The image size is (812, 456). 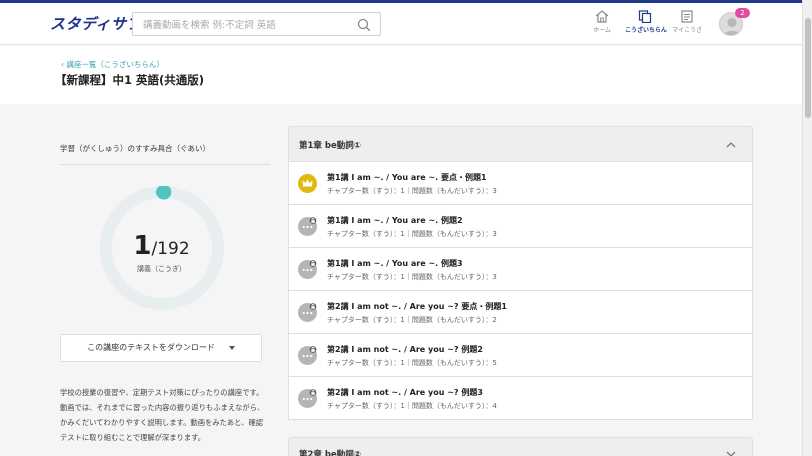 What do you see at coordinates (401, 24) in the screenshot?
I see `site-header: スタディサプリ ホーム こうざいちらん マイこうざ 2` at bounding box center [401, 24].